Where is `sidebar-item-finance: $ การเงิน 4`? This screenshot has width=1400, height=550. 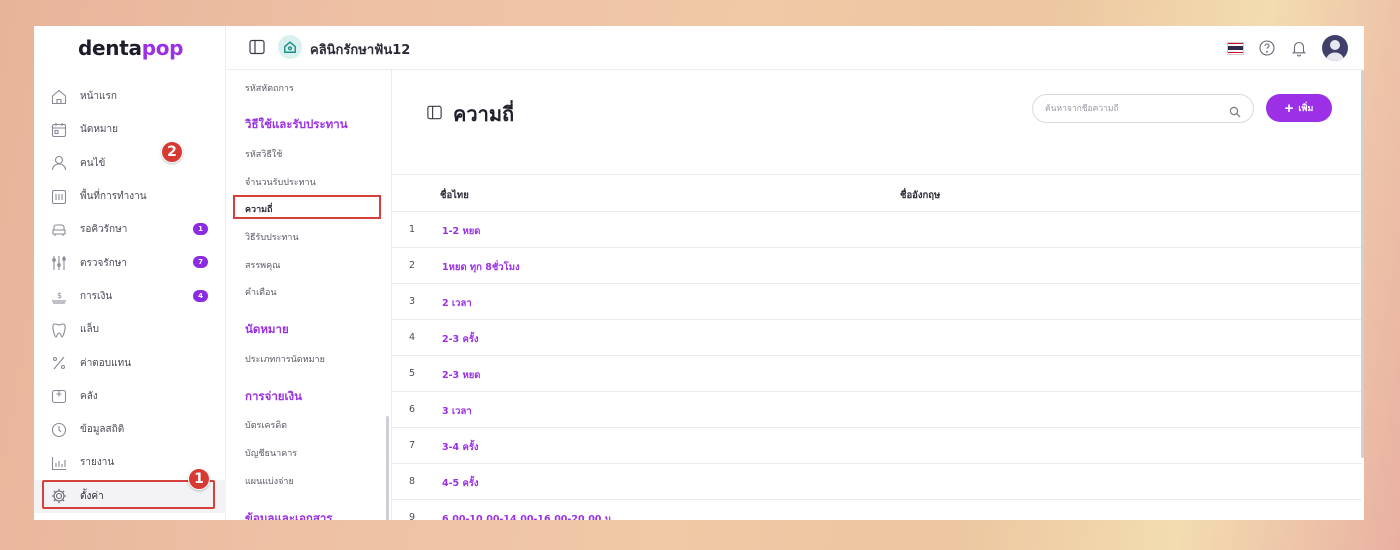
sidebar-item-finance: $ การเงิน 4 is located at coordinates (130, 296).